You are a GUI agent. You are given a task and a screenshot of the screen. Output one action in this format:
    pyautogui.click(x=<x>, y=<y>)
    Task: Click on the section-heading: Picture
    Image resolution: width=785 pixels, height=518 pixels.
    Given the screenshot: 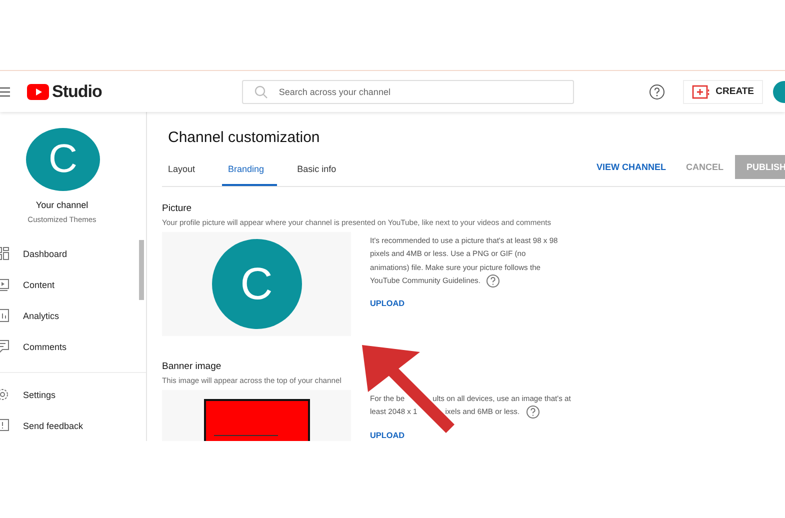 What is the action you would take?
    pyautogui.click(x=177, y=208)
    